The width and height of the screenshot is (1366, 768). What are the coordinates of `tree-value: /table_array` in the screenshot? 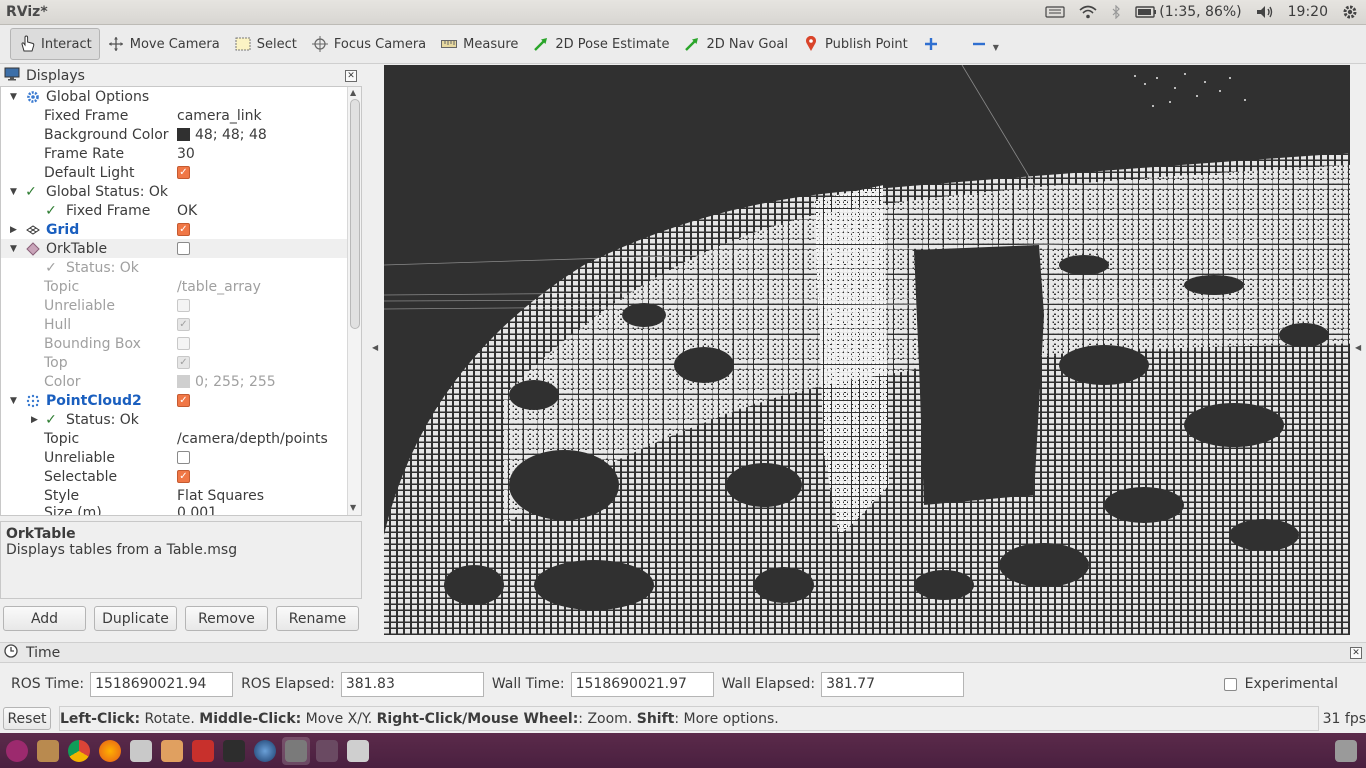 It's located at (219, 287).